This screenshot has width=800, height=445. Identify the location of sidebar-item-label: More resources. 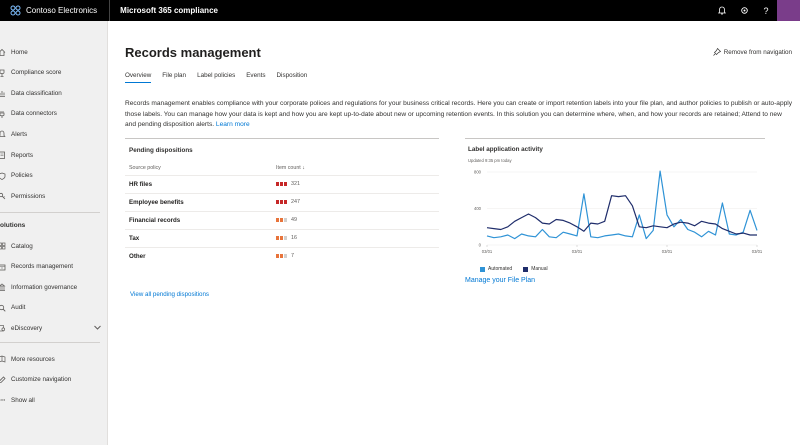
(33, 359).